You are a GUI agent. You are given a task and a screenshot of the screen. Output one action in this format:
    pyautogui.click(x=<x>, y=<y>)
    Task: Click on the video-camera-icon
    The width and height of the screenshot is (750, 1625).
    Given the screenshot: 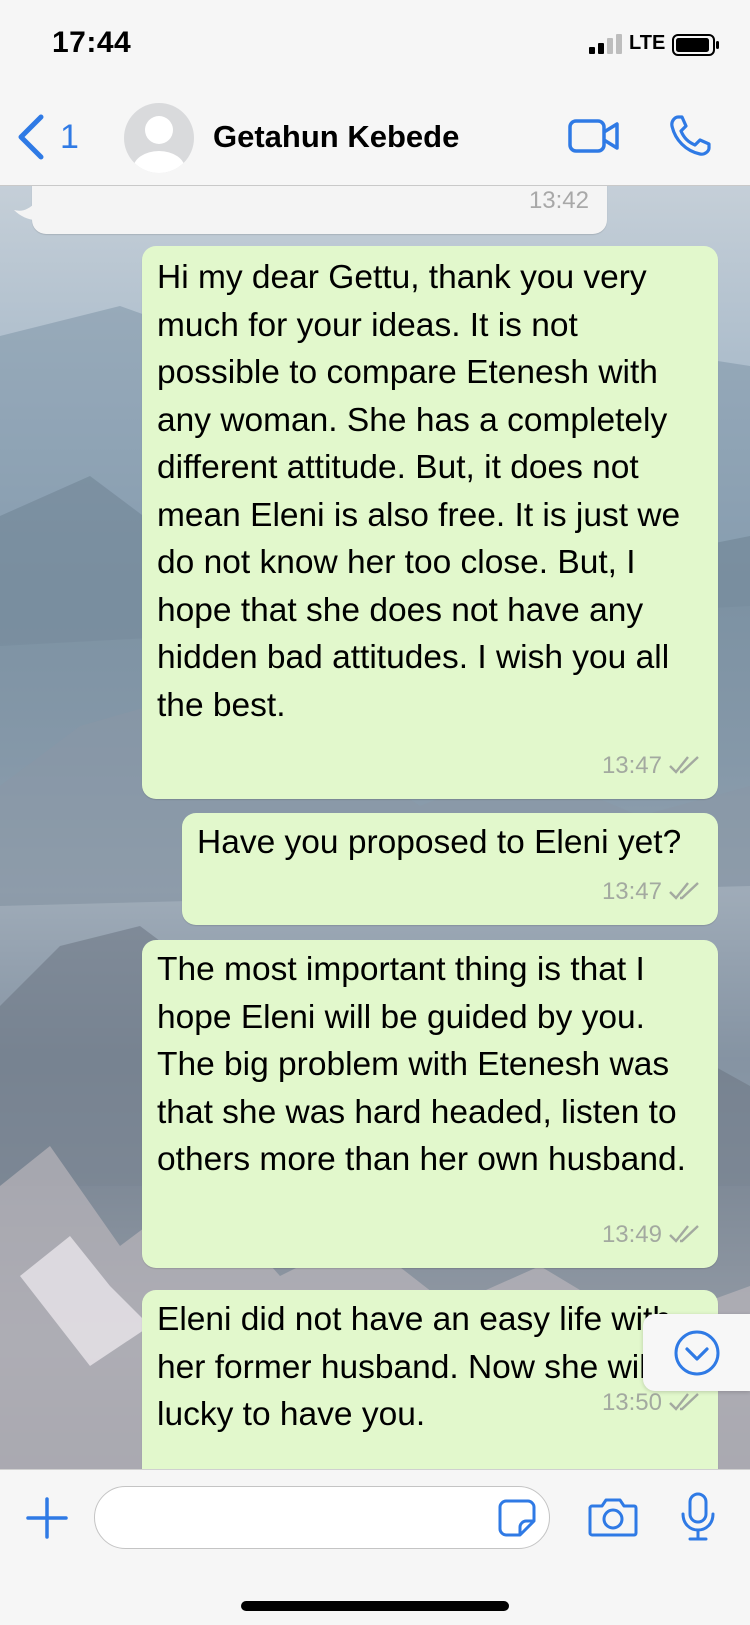 What is the action you would take?
    pyautogui.click(x=594, y=136)
    